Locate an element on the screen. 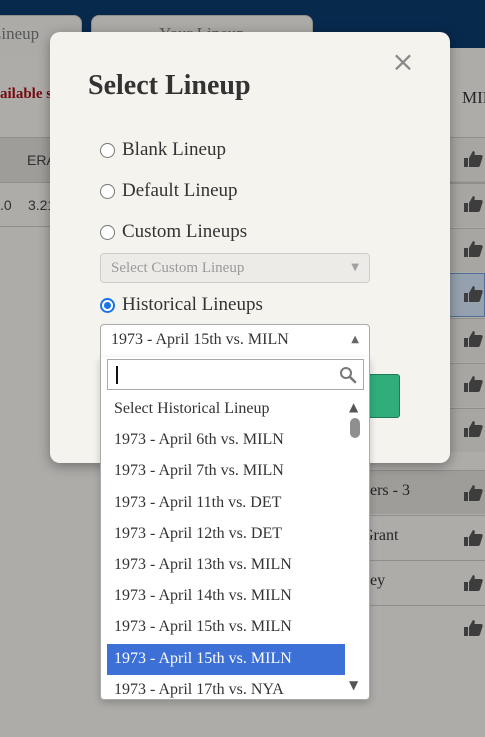  radio-default-lineup: Default Lineup is located at coordinates (169, 191).